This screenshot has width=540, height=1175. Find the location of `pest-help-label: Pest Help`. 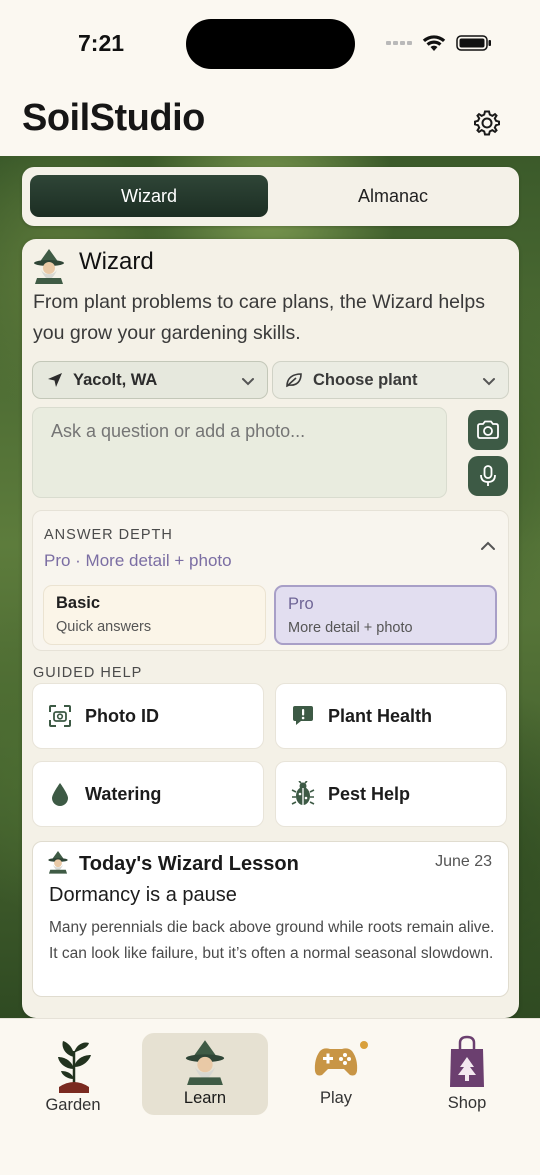

pest-help-label: Pest Help is located at coordinates (369, 793).